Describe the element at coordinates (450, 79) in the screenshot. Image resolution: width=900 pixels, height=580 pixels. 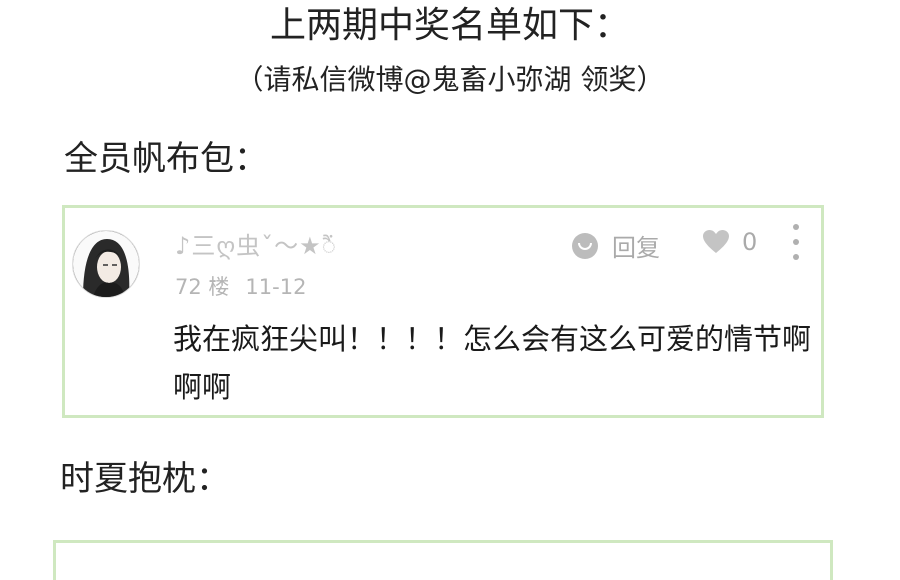
I see `page-subtitle: （请私信微博@鬼畜小弥湖 领奖）` at that location.